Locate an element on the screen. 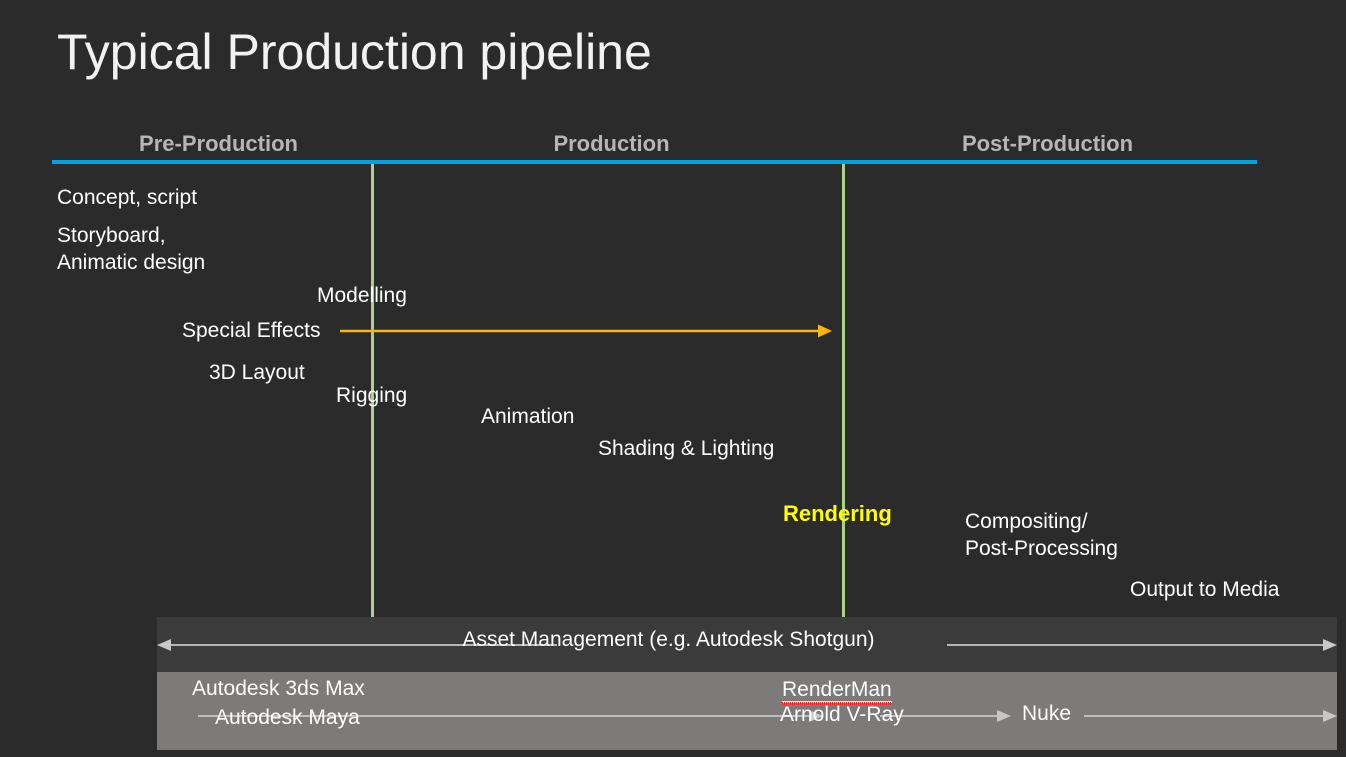 The image size is (1346, 757). stage-label-compositing-post-processing: Compositing/ Post-Processing is located at coordinates (1041, 535).